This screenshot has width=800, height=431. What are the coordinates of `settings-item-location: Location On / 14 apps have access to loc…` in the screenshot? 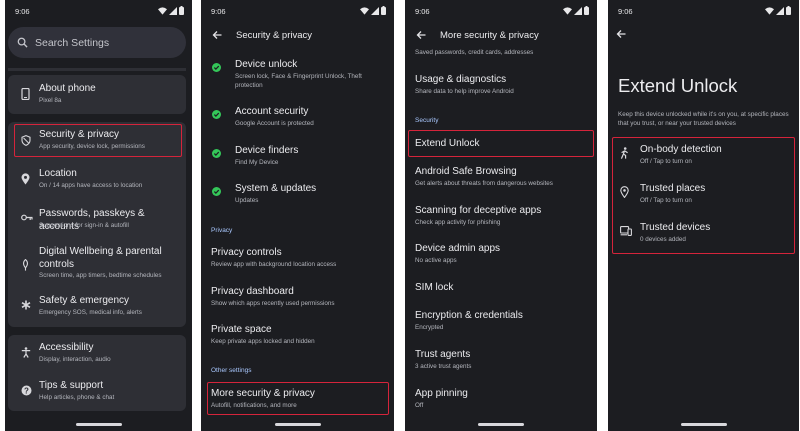 It's located at (97, 181).